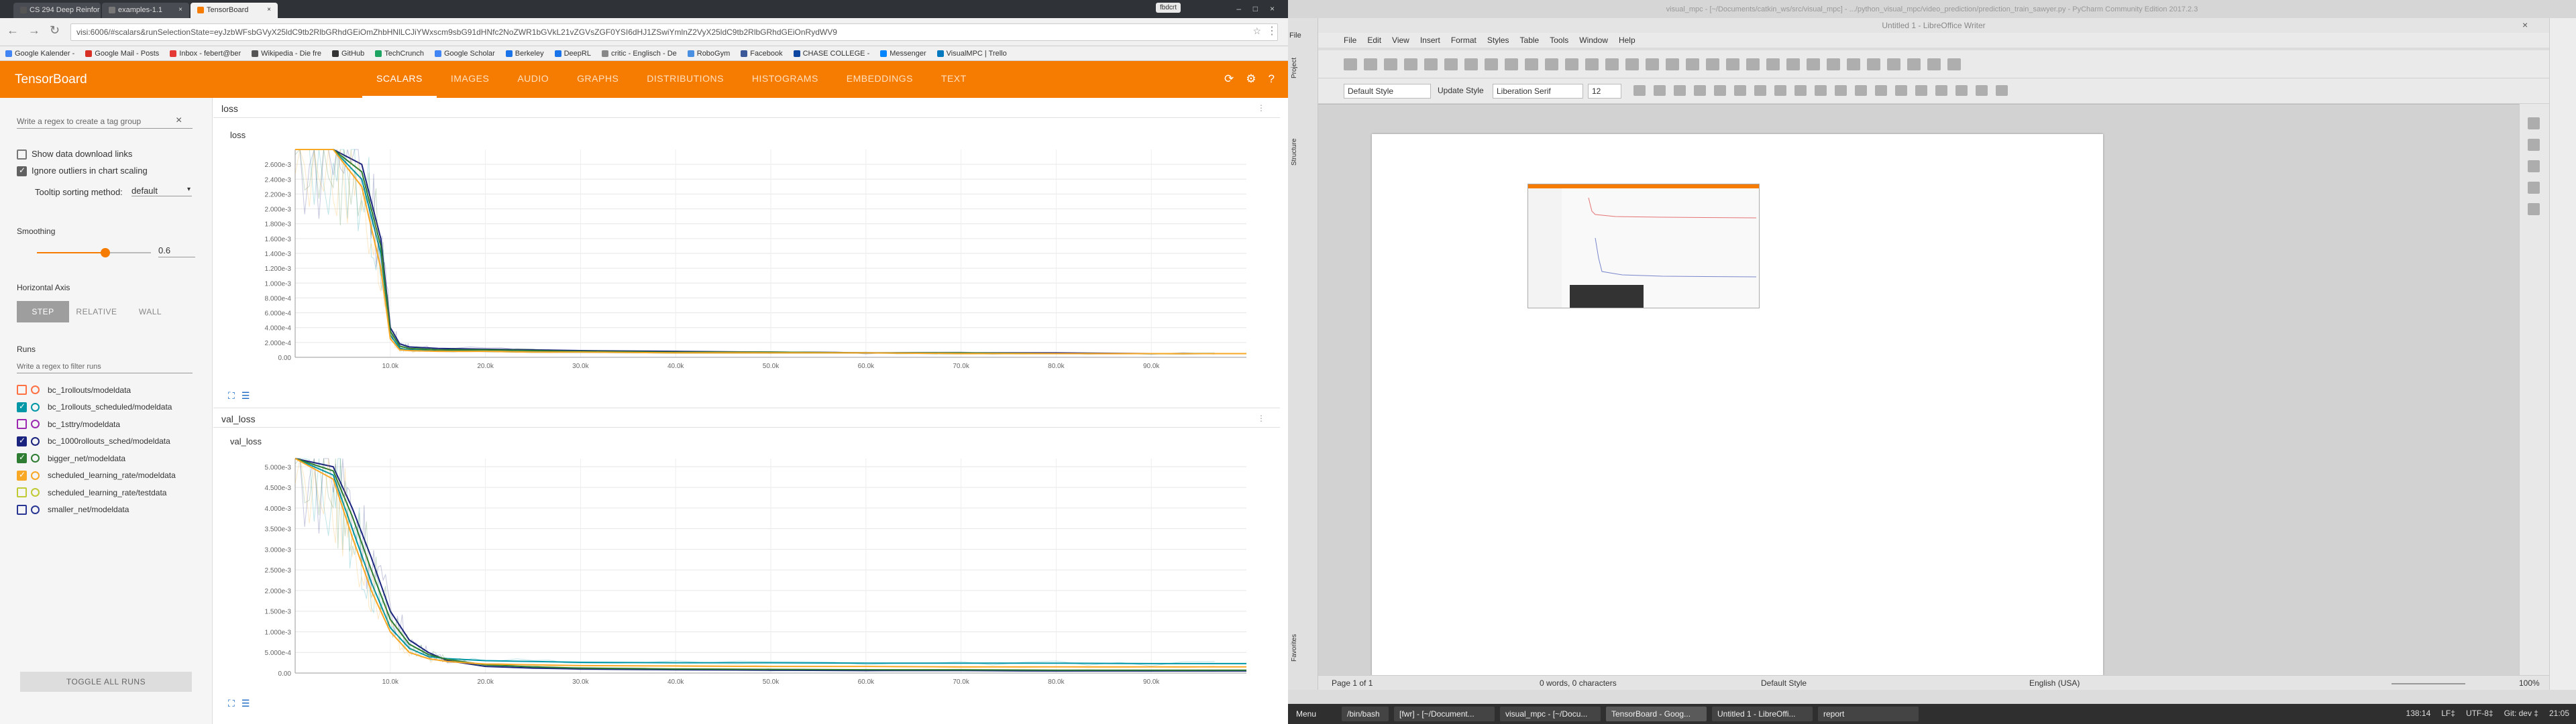 Image resolution: width=2576 pixels, height=724 pixels. Describe the element at coordinates (1841, 90) in the screenshot. I see `numbering-icon` at that location.